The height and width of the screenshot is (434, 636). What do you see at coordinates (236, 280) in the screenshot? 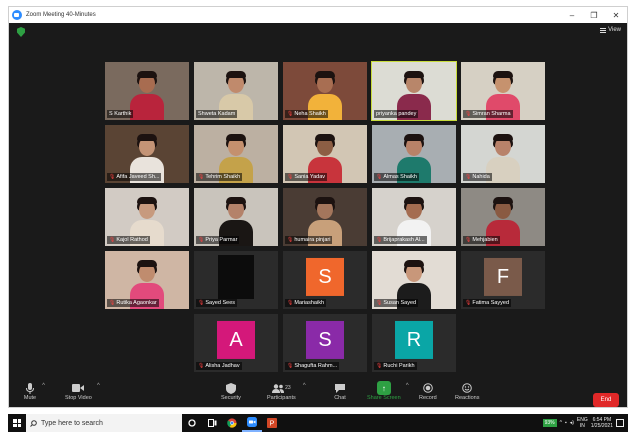
I see `participant-tile: 🎙 Sayed Sees` at bounding box center [236, 280].